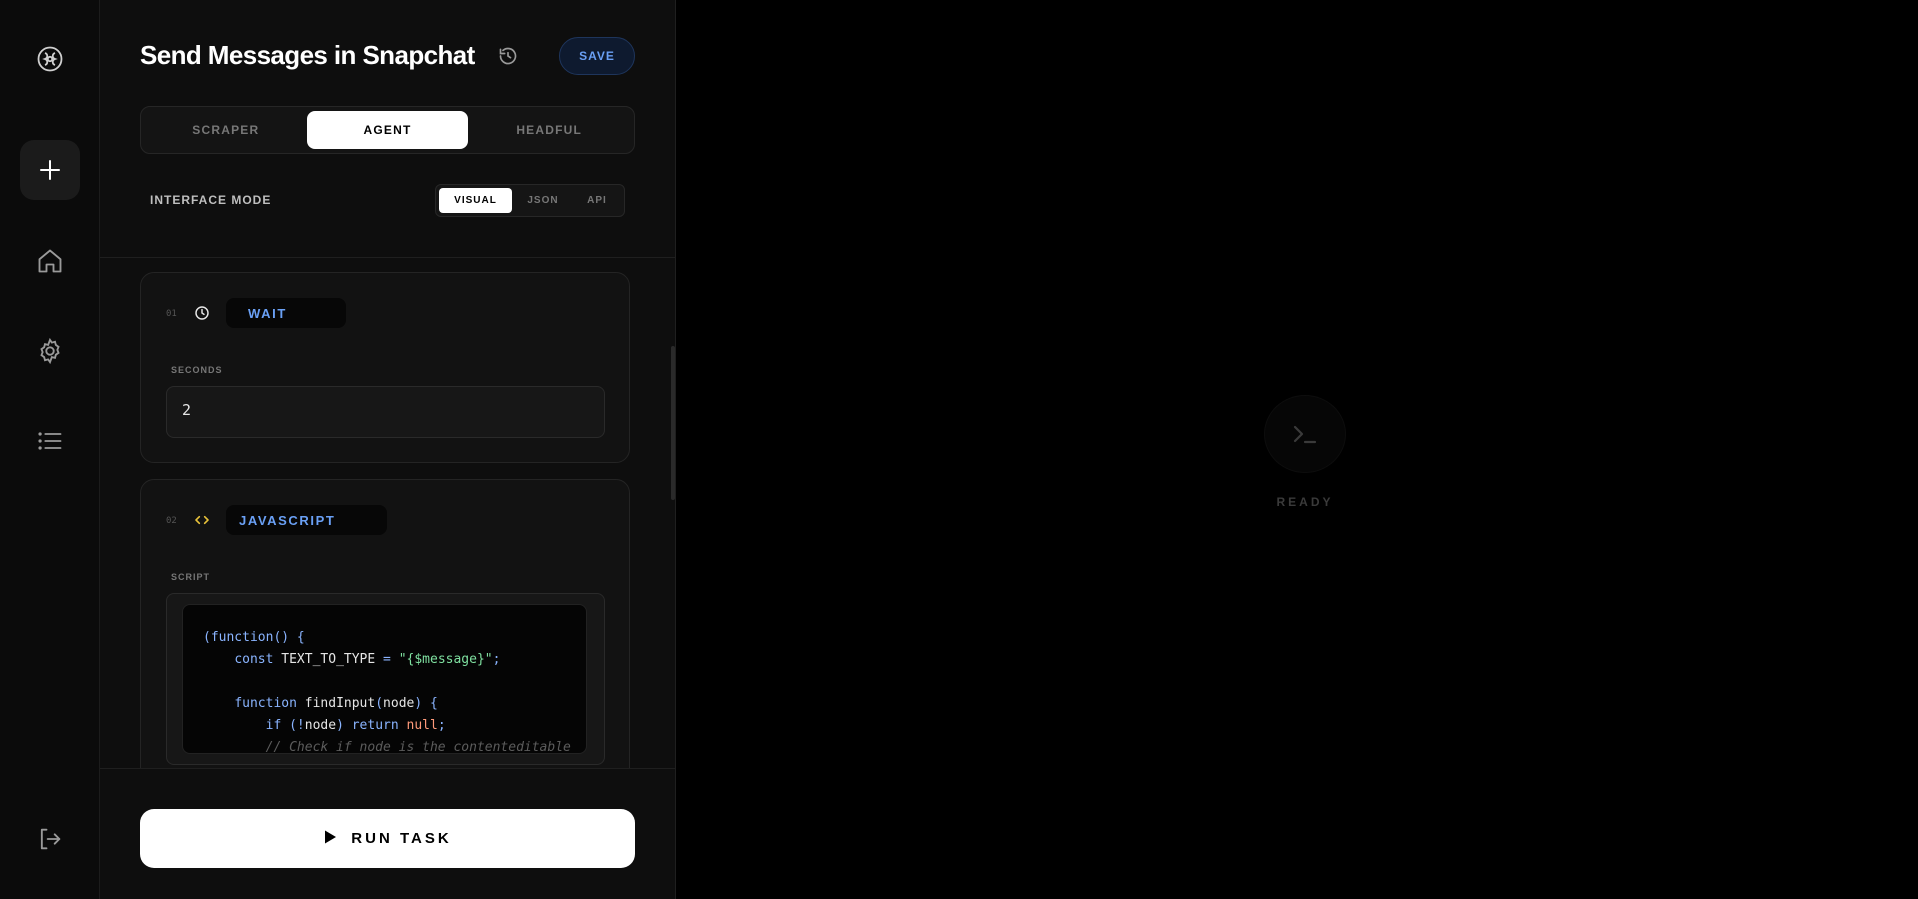  Describe the element at coordinates (202, 520) in the screenshot. I see `code-icon` at that location.